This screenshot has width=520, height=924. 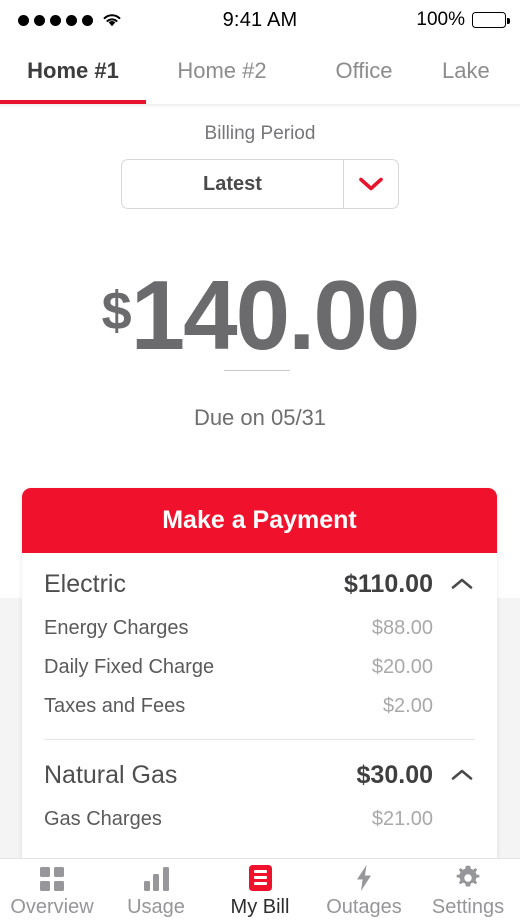 I want to click on bill-section-natural-gas: Natural Gas $30.00 Gas Charges $21.00, so click(x=259, y=791).